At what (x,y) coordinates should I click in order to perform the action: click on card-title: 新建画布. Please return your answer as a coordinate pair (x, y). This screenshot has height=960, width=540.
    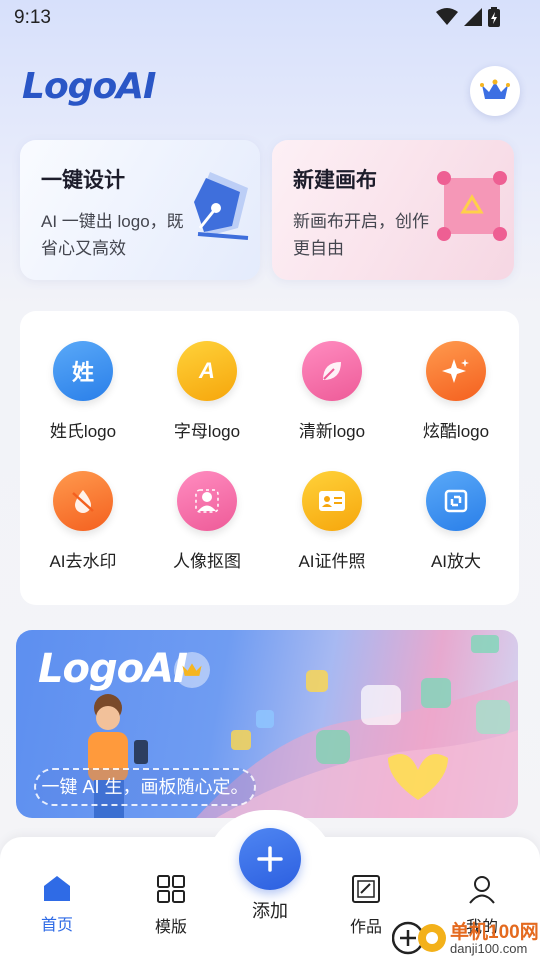
    Looking at the image, I should click on (335, 180).